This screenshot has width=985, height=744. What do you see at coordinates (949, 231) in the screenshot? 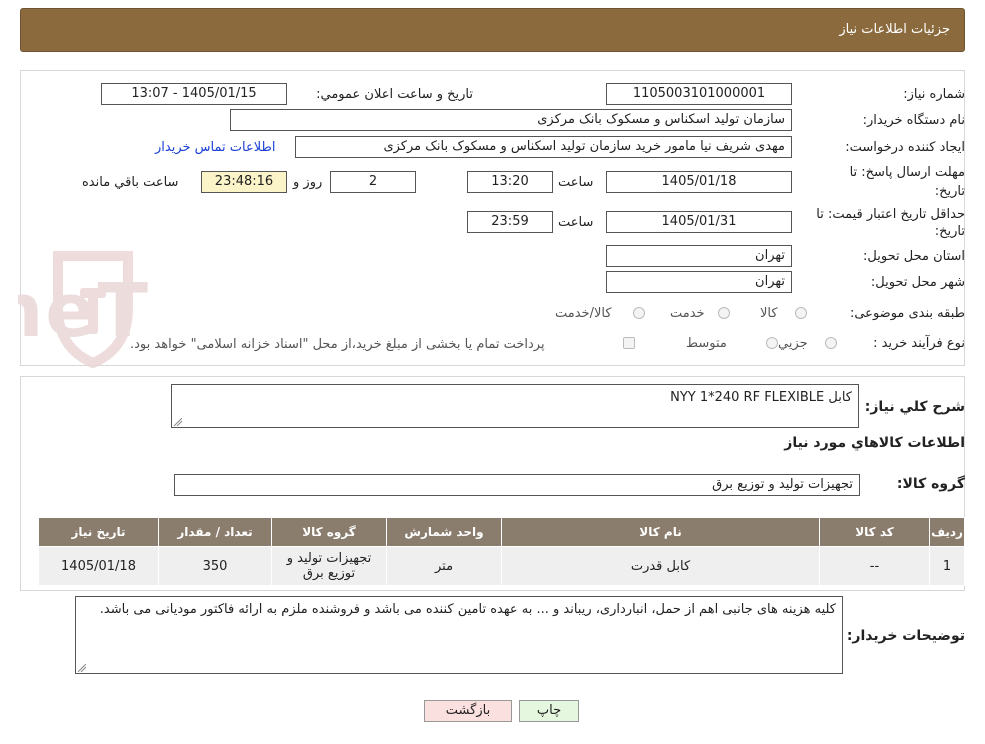
I see `price-validity-label-2: تاریخ:` at bounding box center [949, 231].